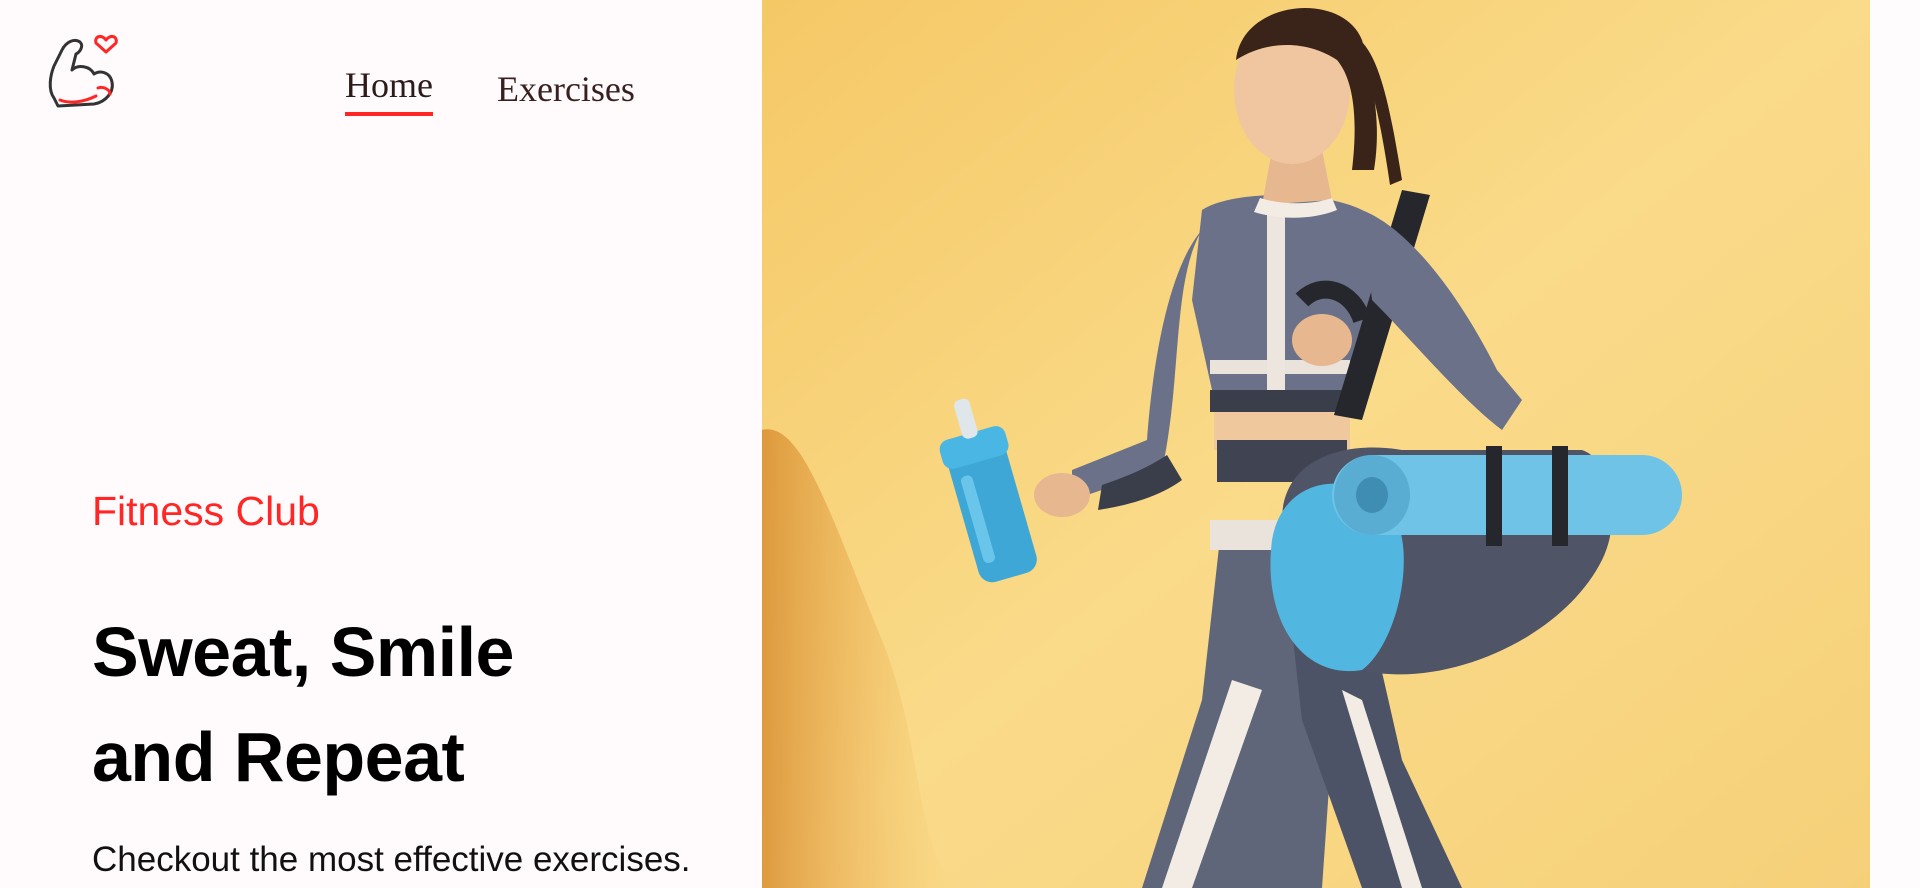 The image size is (1920, 888). I want to click on main-nav: Home Exercises, so click(490, 90).